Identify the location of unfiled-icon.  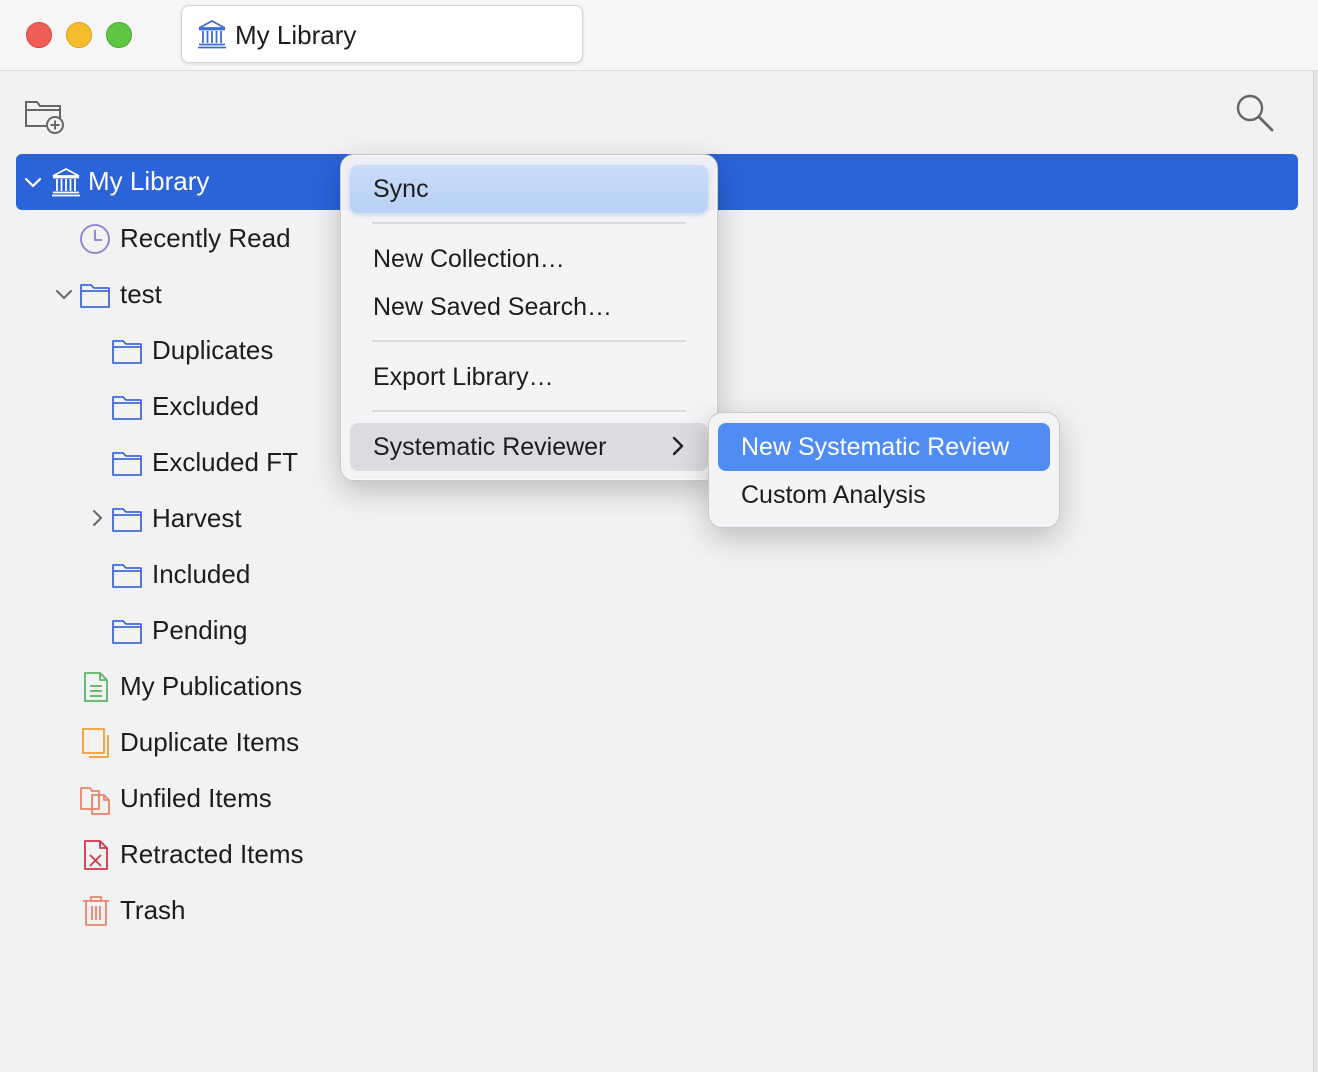
(95, 801).